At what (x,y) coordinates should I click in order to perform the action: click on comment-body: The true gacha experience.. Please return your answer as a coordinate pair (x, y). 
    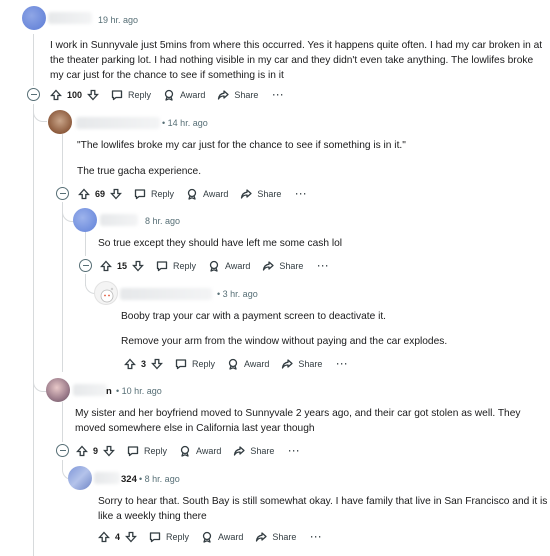
    Looking at the image, I should click on (139, 171).